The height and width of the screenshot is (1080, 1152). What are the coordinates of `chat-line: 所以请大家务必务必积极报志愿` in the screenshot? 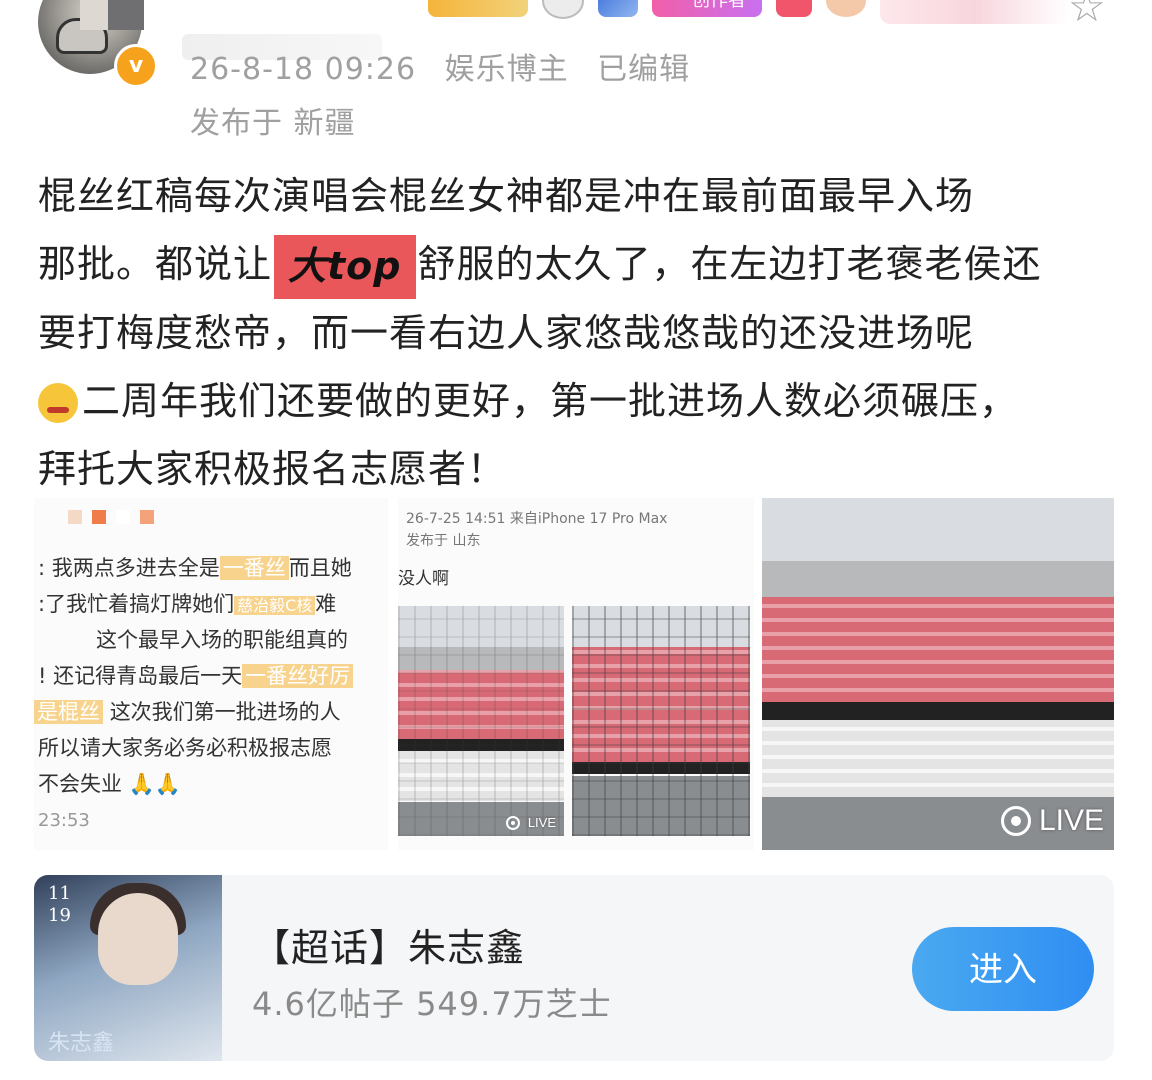 It's located at (185, 748).